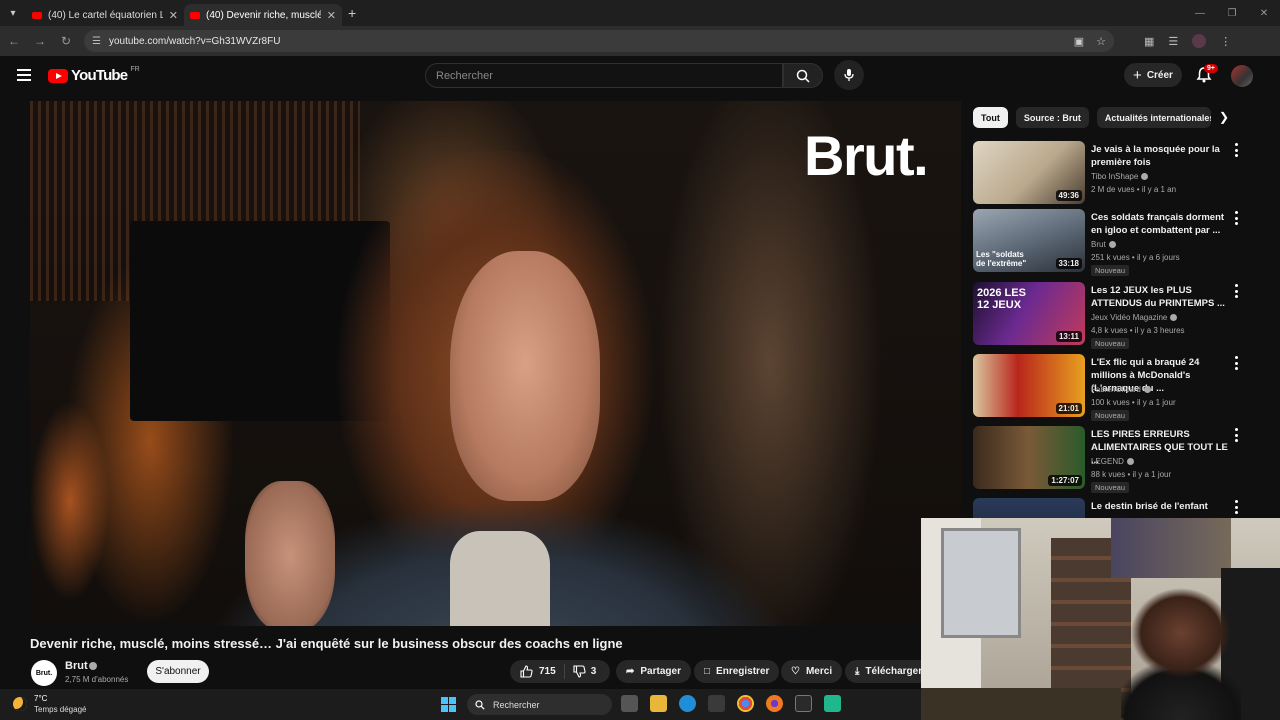 The height and width of the screenshot is (720, 1280). I want to click on video-thumbnail: 1:27:07, so click(1029, 457).